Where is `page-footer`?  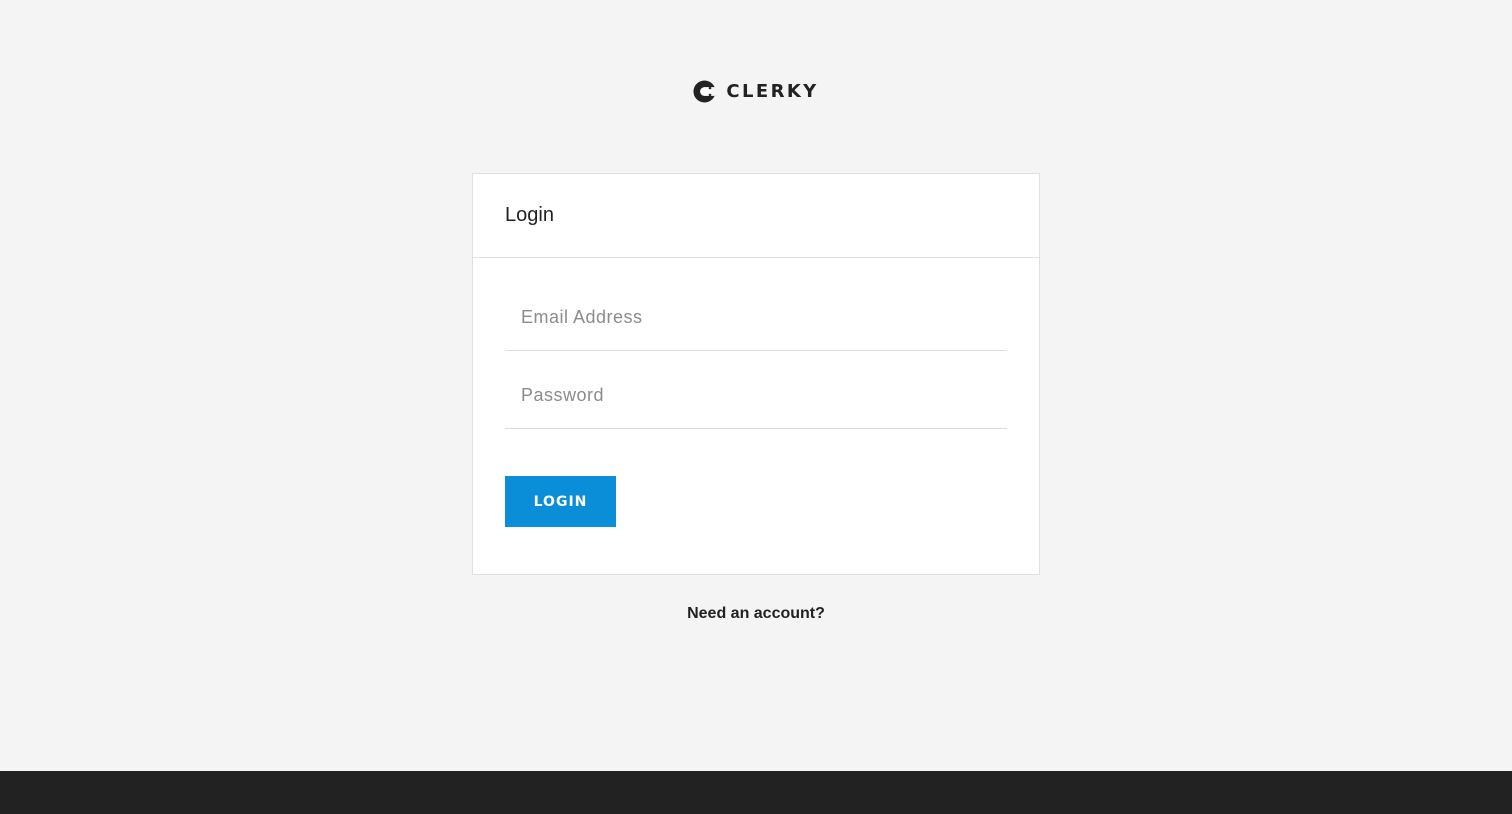 page-footer is located at coordinates (756, 792).